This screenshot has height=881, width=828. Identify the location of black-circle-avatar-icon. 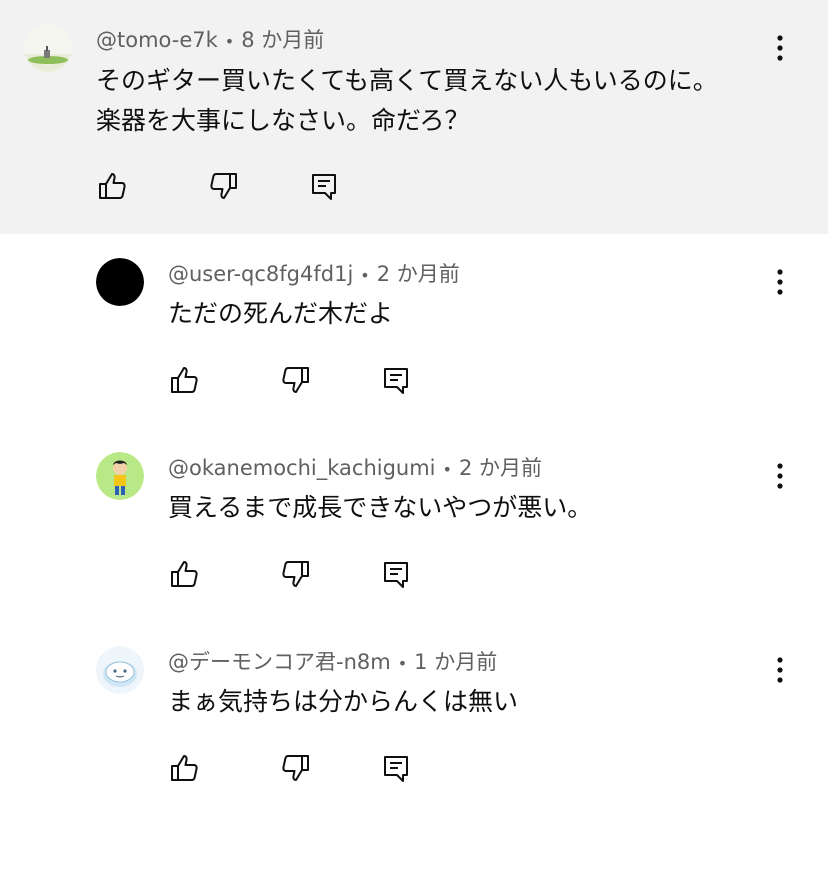
(120, 282).